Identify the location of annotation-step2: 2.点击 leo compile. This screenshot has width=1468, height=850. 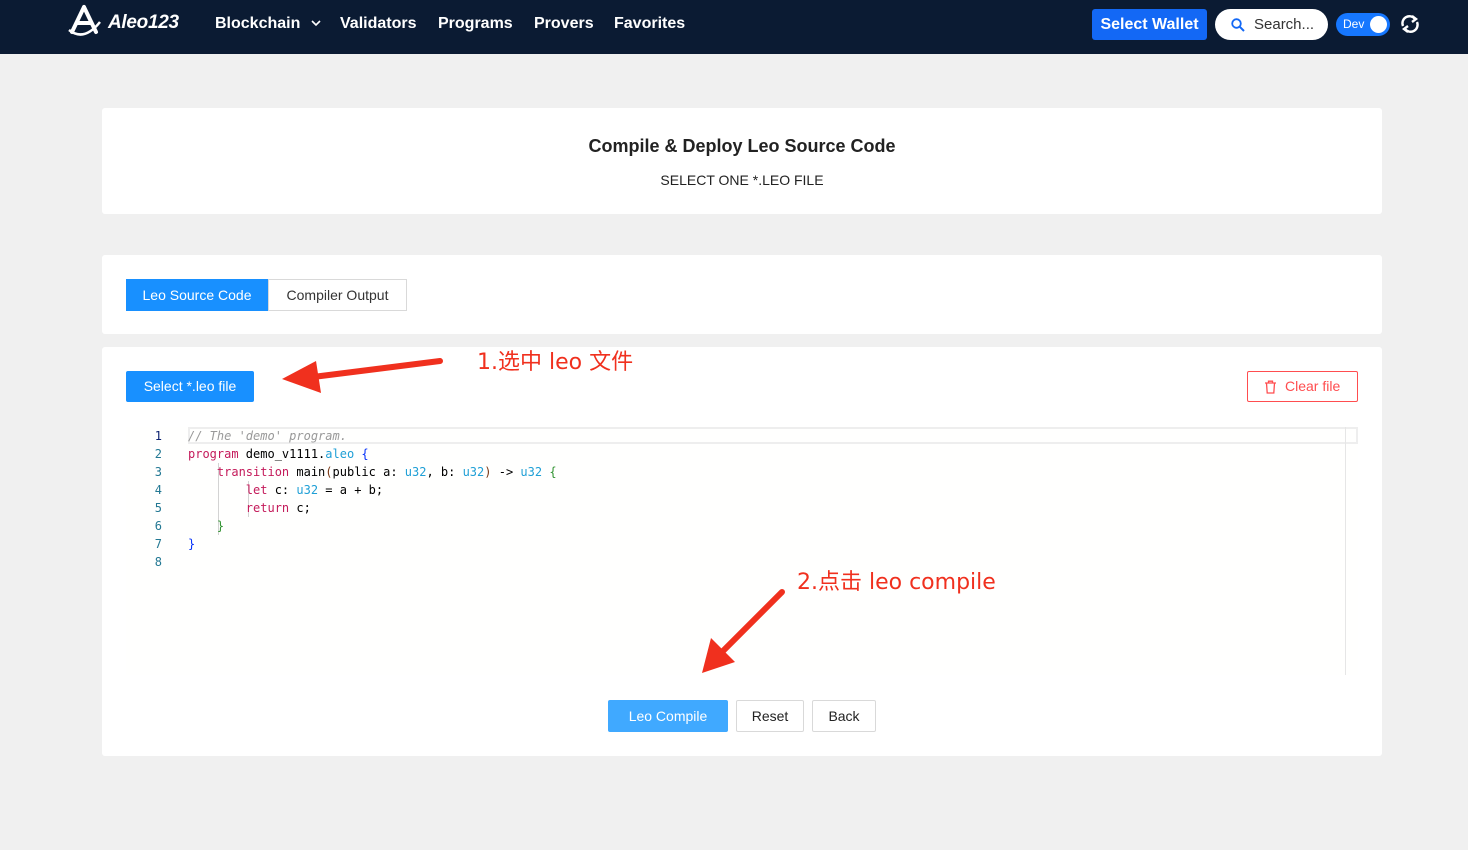
(896, 582).